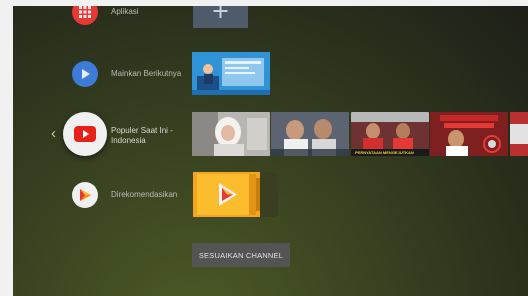 This screenshot has width=528, height=296. I want to click on row-label-popular: Populer Saat Ini - Indonesia, so click(142, 135).